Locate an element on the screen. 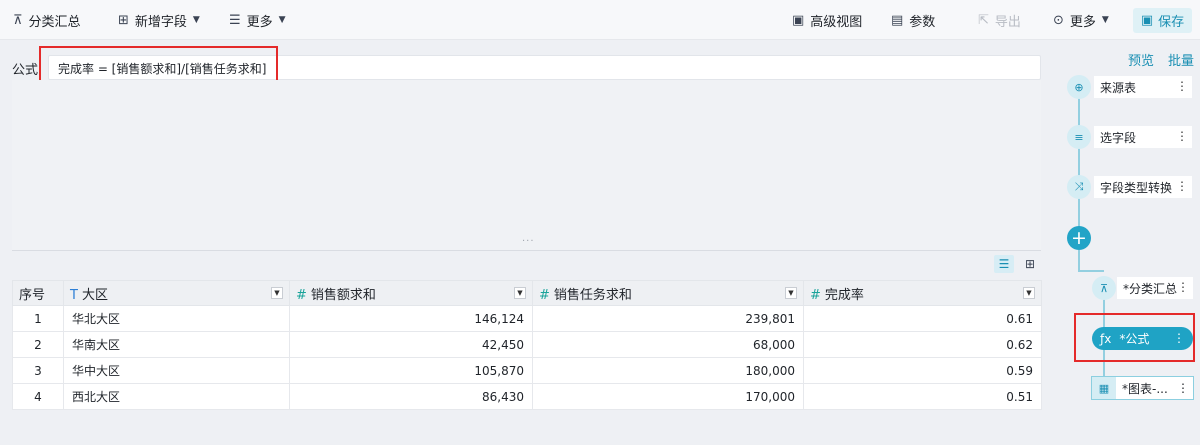 The width and height of the screenshot is (1200, 445). cell-sales: 105,870 is located at coordinates (411, 370).